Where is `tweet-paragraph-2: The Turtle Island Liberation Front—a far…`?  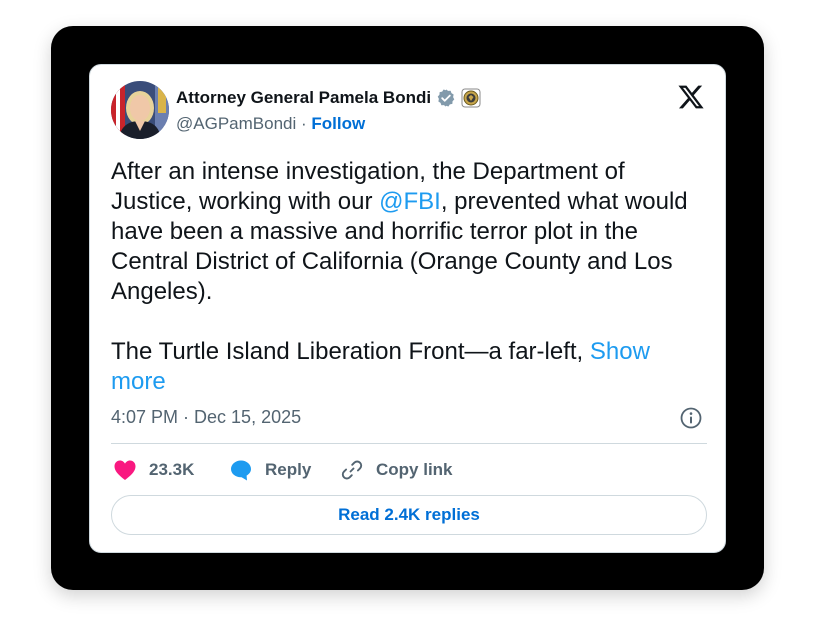
tweet-paragraph-2: The Turtle Island Liberation Front—a far… is located at coordinates (411, 367).